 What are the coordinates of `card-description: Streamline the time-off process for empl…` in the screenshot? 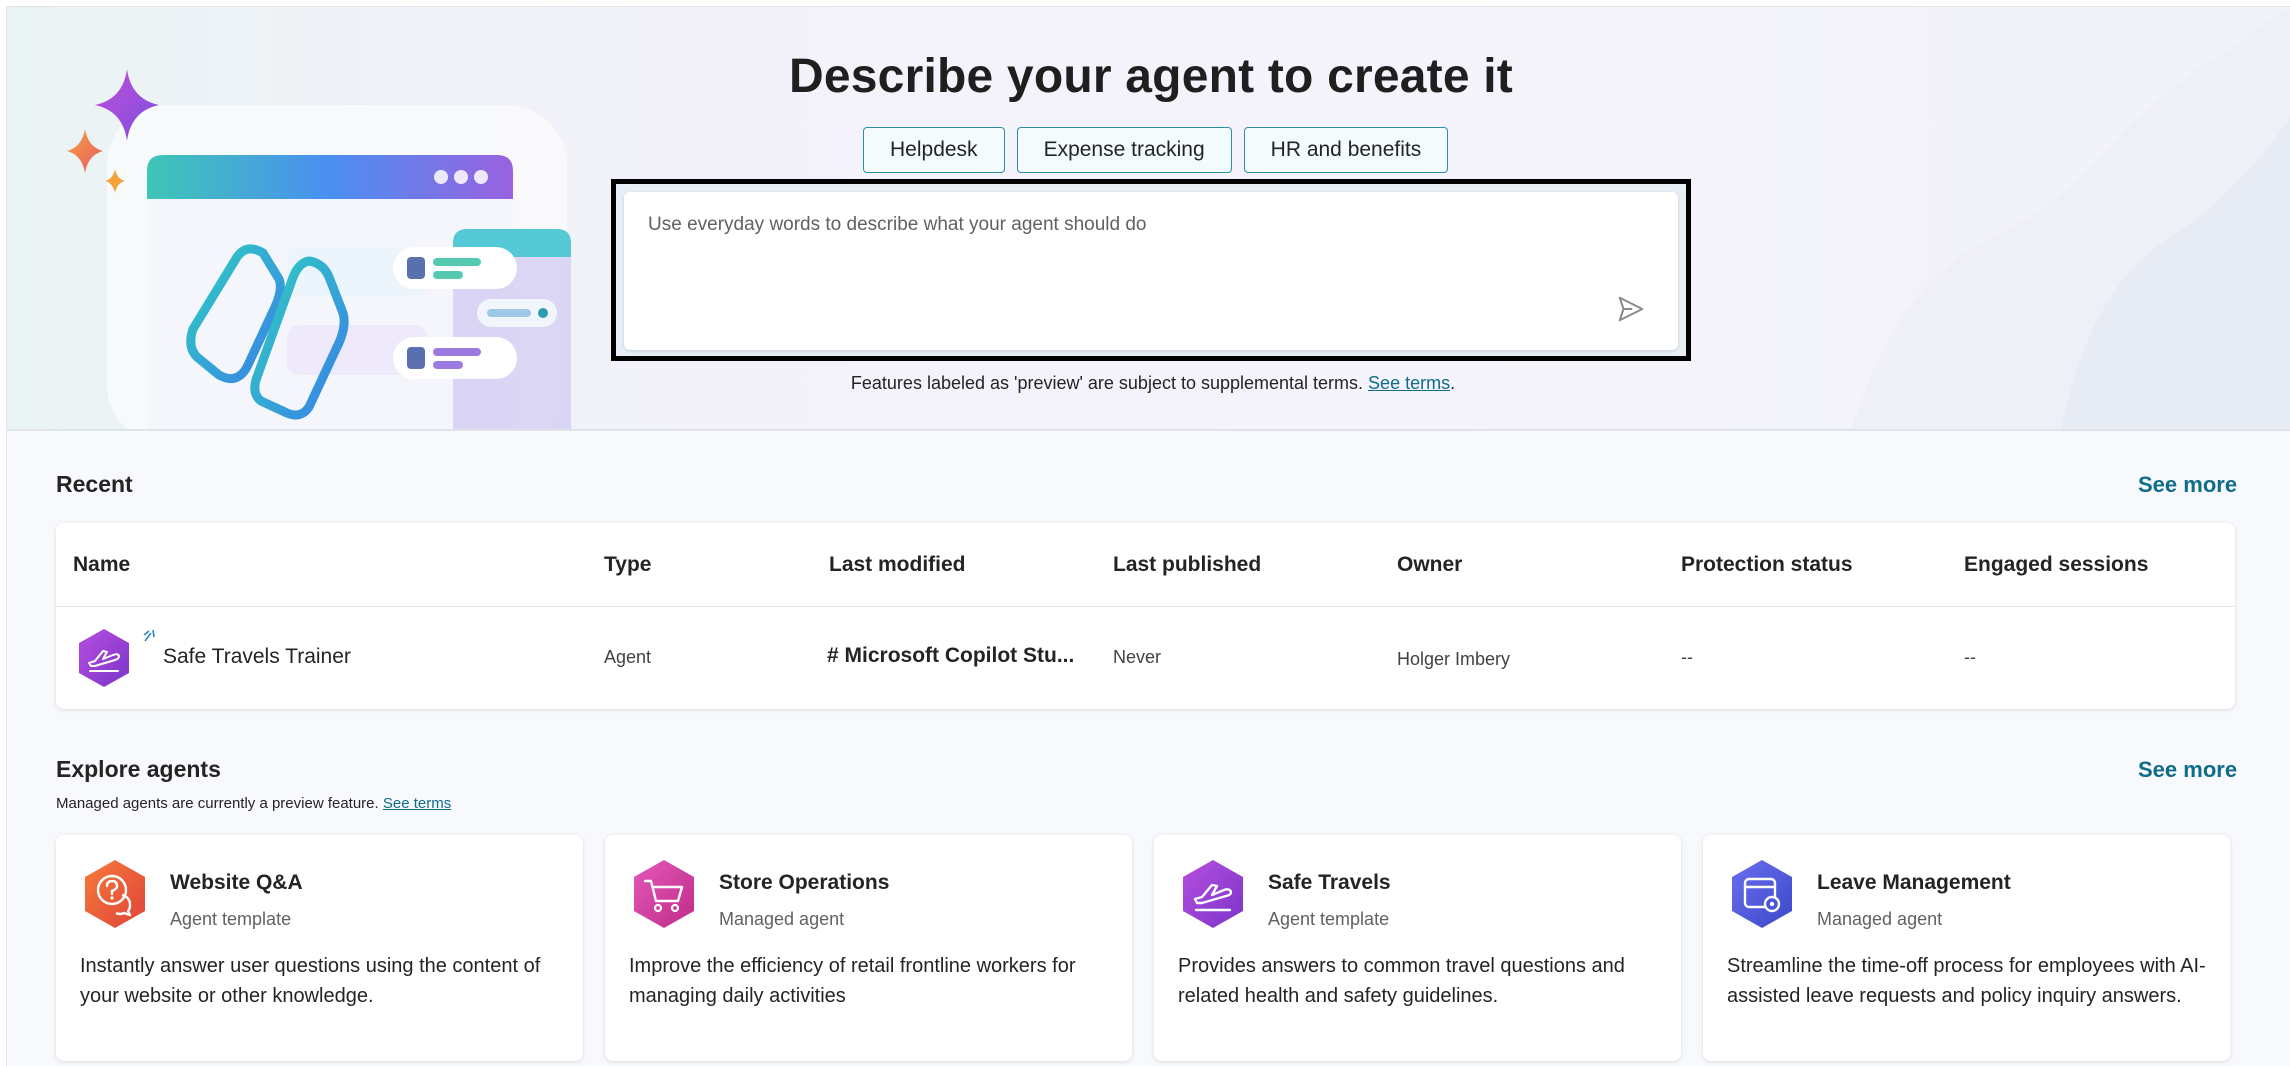 It's located at (1966, 981).